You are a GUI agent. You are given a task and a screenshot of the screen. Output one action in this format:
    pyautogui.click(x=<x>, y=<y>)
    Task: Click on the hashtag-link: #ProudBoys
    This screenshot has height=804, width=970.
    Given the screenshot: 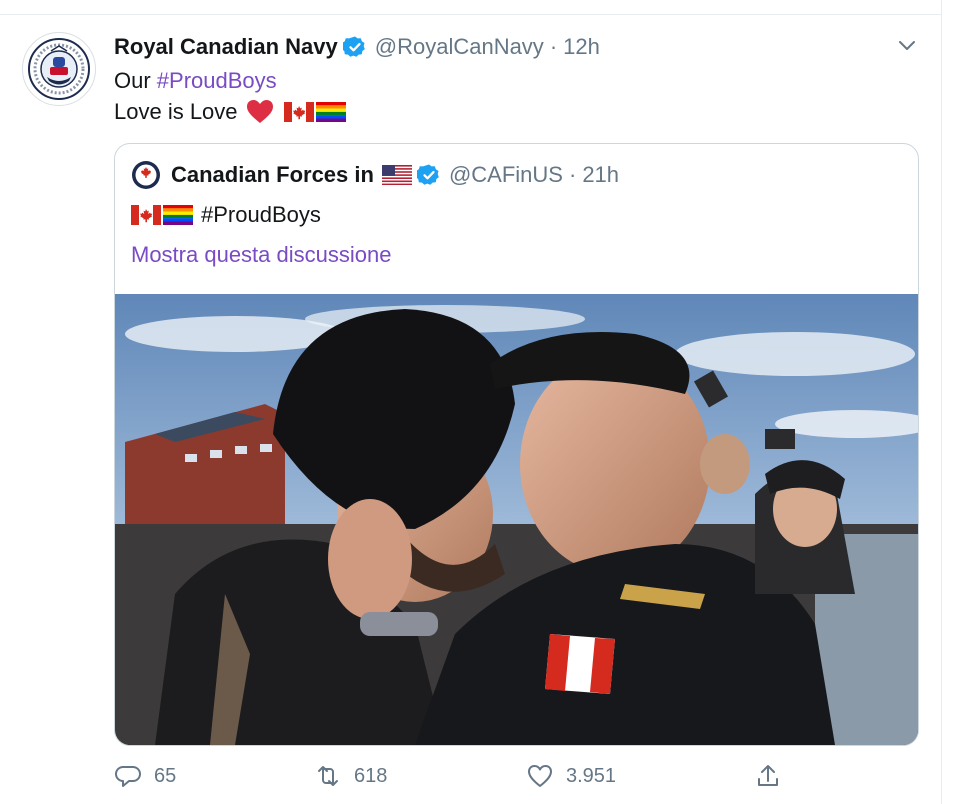 What is the action you would take?
    pyautogui.click(x=217, y=81)
    